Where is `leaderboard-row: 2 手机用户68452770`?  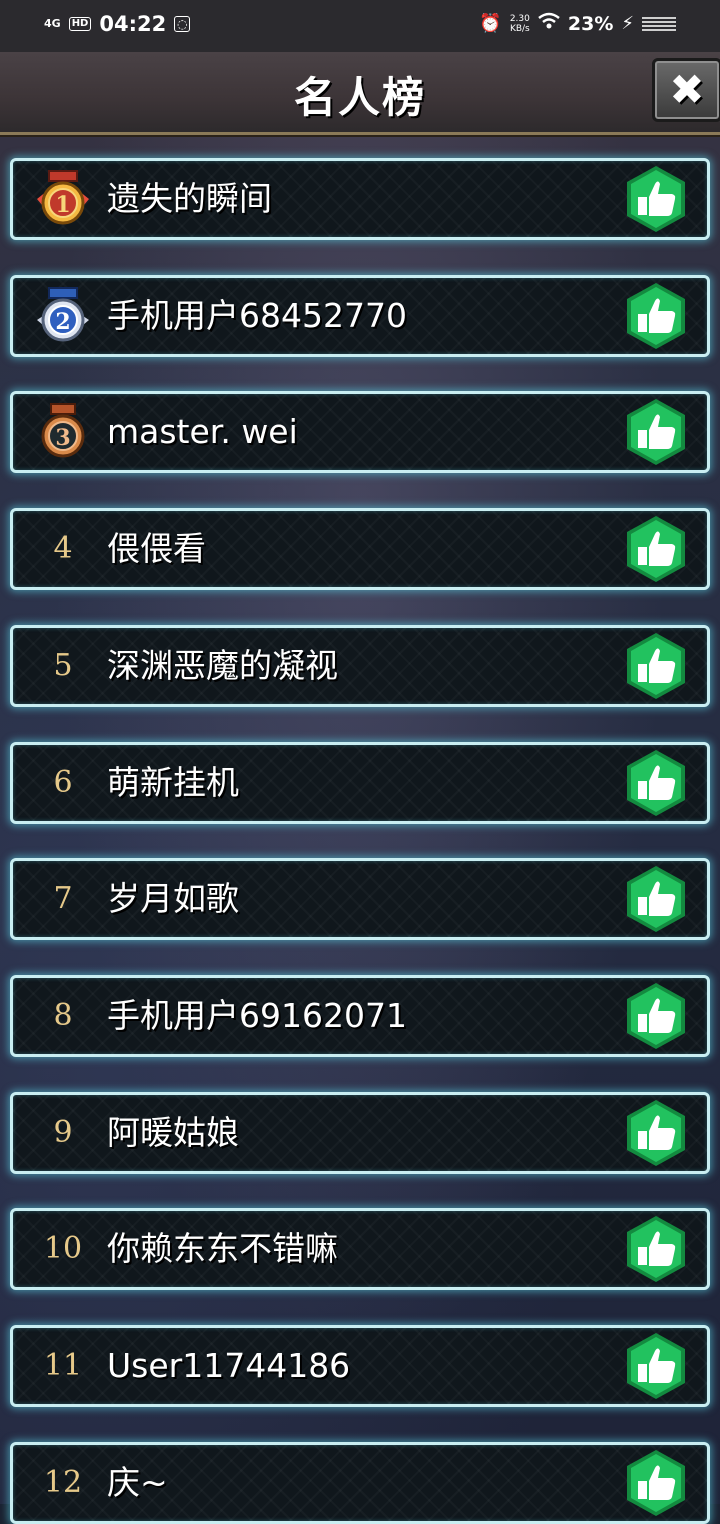
leaderboard-row: 2 手机用户68452770 is located at coordinates (360, 316).